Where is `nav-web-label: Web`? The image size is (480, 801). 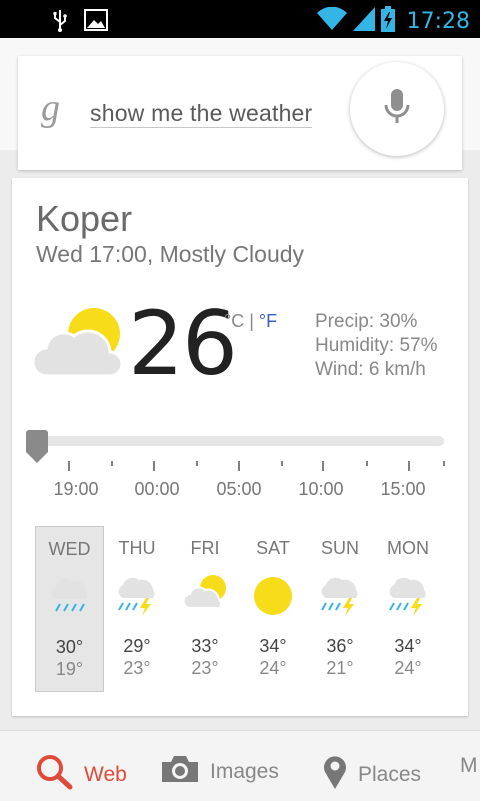 nav-web-label: Web is located at coordinates (105, 774).